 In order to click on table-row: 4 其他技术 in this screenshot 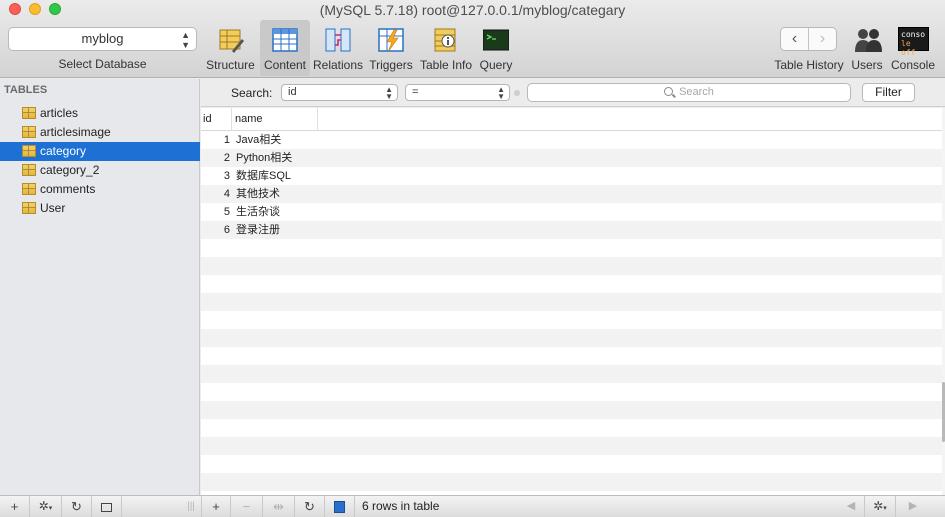, I will do `click(571, 194)`.